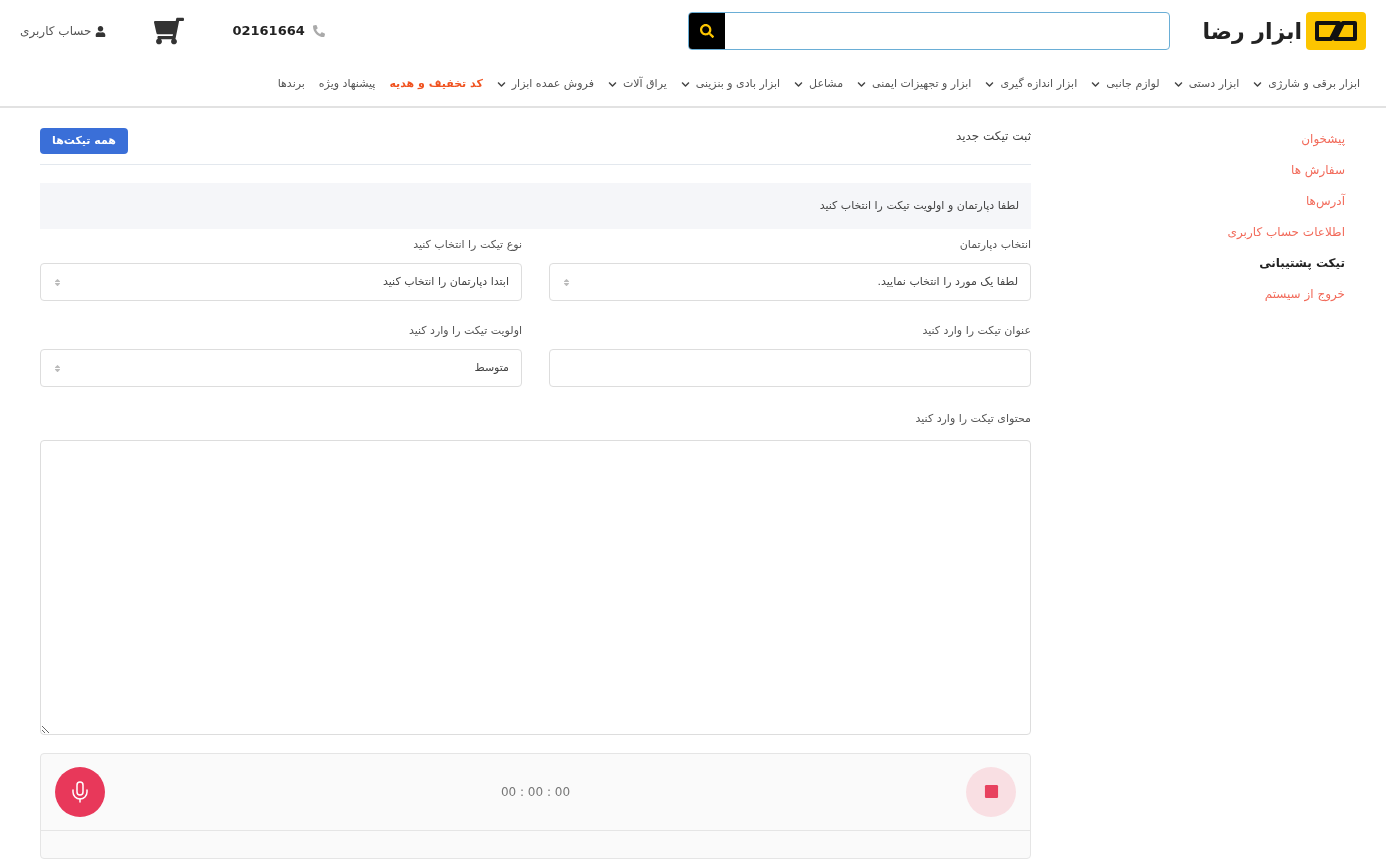  I want to click on form-title: ثبت تیکت جدید, so click(993, 136).